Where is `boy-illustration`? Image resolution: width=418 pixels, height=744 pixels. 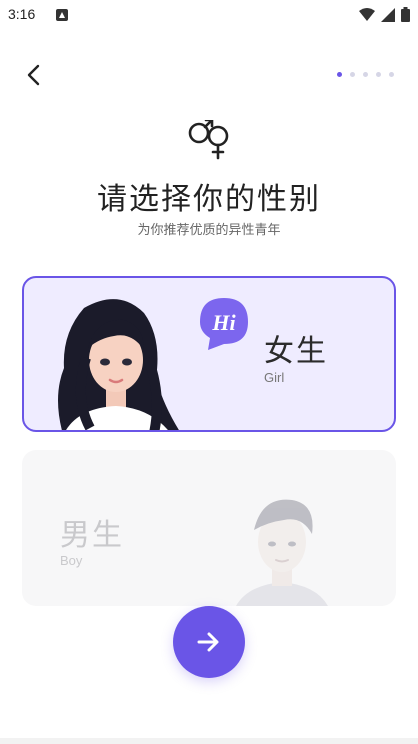 boy-illustration is located at coordinates (282, 552).